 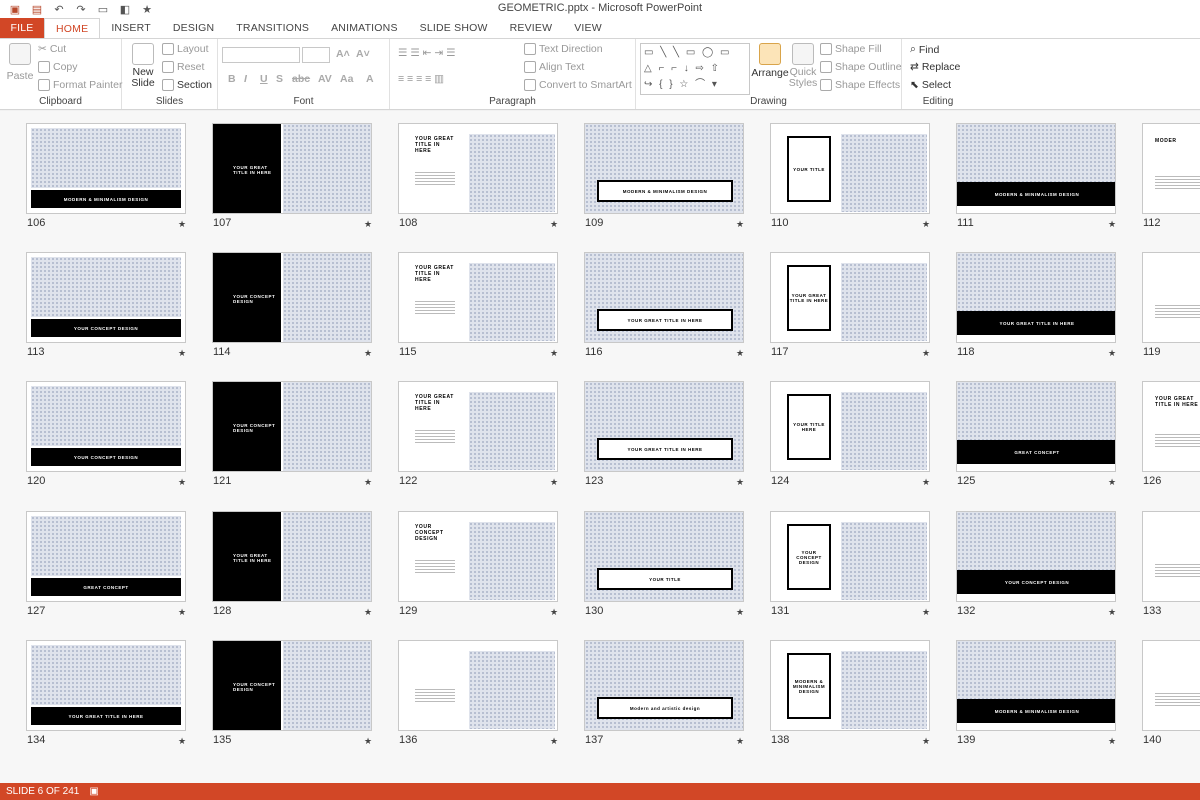 What do you see at coordinates (427, 53) in the screenshot?
I see `bullets-icon: ☰ ☰ ⇤ ⇥ ☰` at bounding box center [427, 53].